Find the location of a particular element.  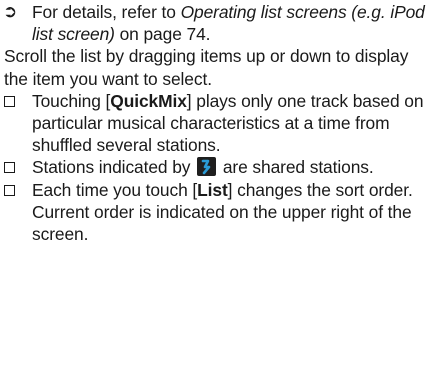

reference-suffix: on page 74. is located at coordinates (162, 34).